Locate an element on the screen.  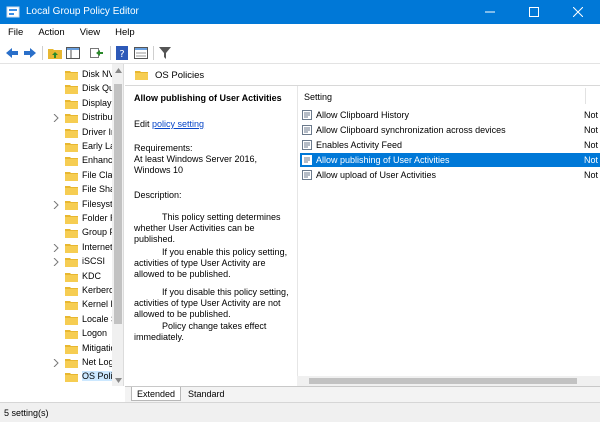
properties-pane-icon is located at coordinates (141, 53).